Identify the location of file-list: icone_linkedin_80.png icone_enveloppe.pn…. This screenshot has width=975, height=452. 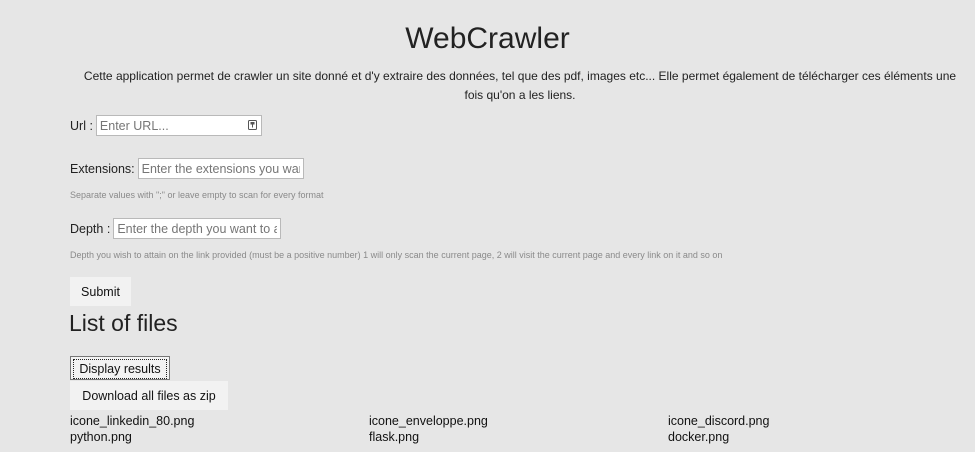
(517, 429).